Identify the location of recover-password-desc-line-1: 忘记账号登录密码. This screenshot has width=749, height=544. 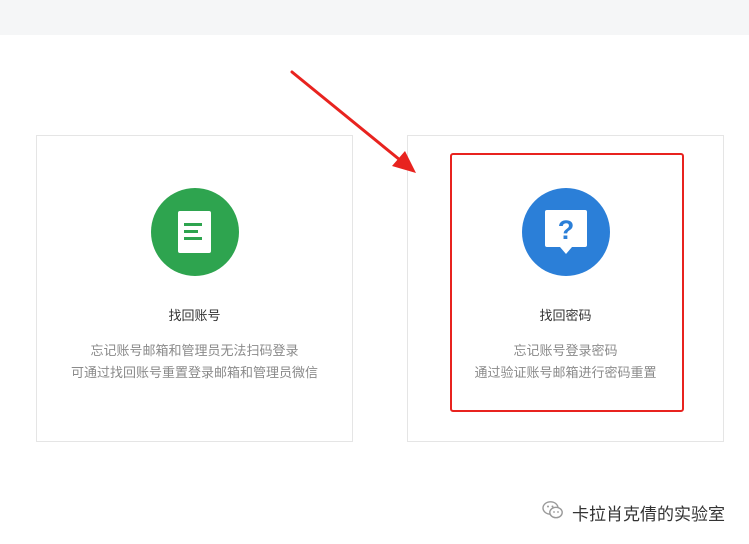
(565, 351).